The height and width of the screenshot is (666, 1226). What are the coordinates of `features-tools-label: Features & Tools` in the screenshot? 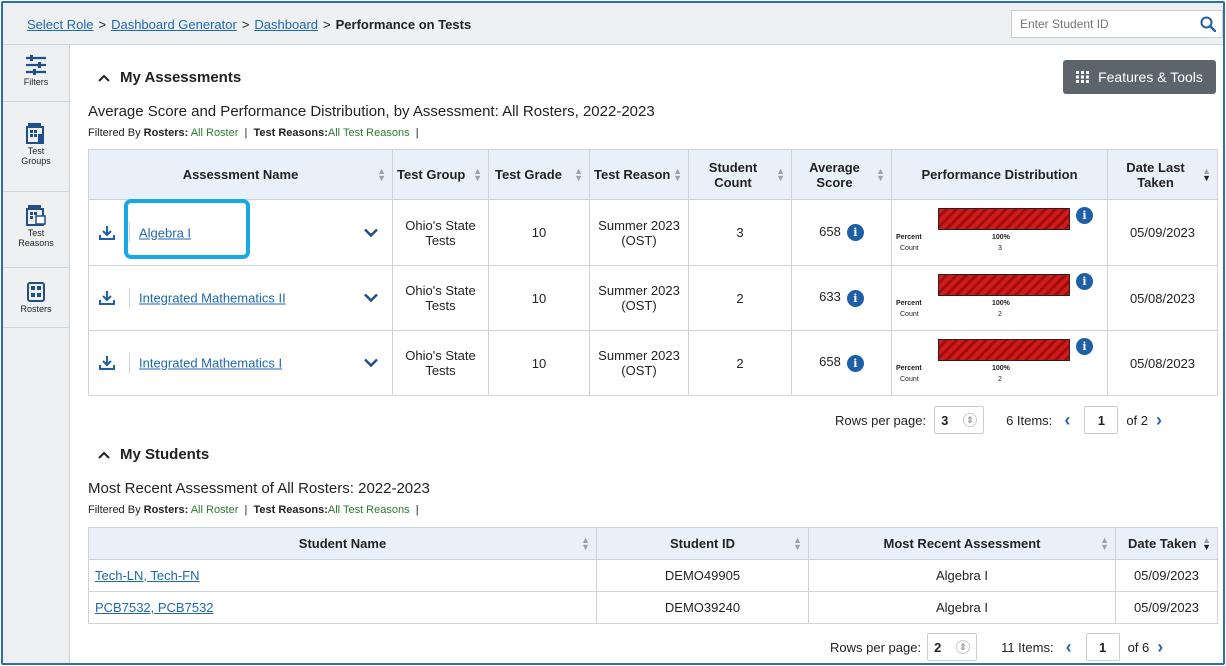 It's located at (1150, 77).